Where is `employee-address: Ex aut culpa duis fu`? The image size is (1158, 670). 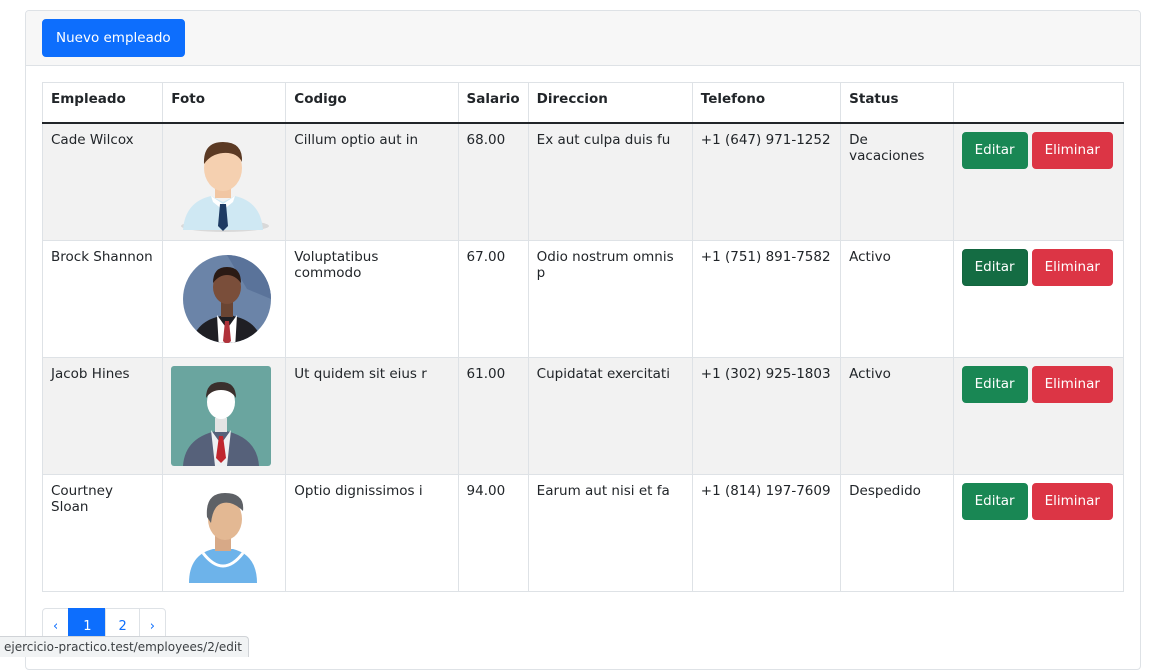 employee-address: Ex aut culpa duis fu is located at coordinates (610, 181).